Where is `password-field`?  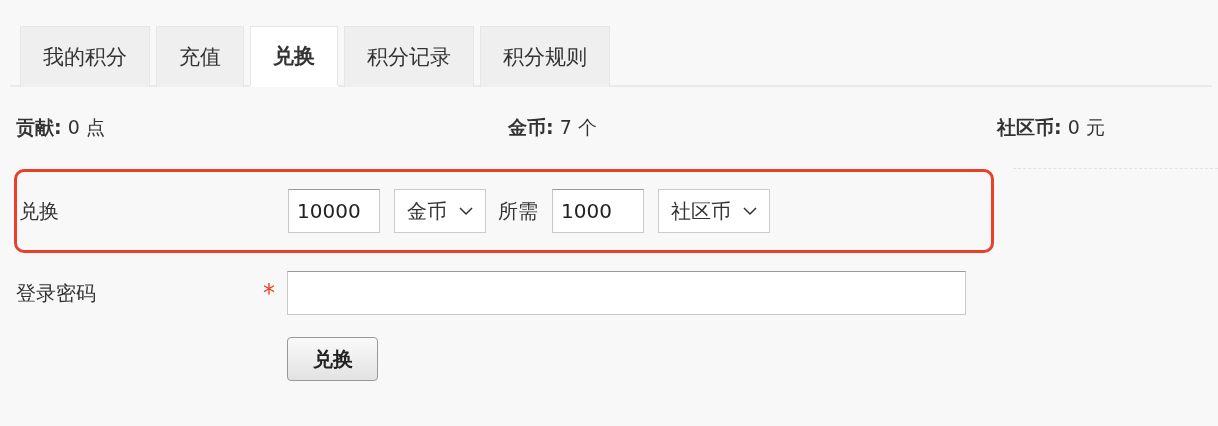
password-field is located at coordinates (626, 293).